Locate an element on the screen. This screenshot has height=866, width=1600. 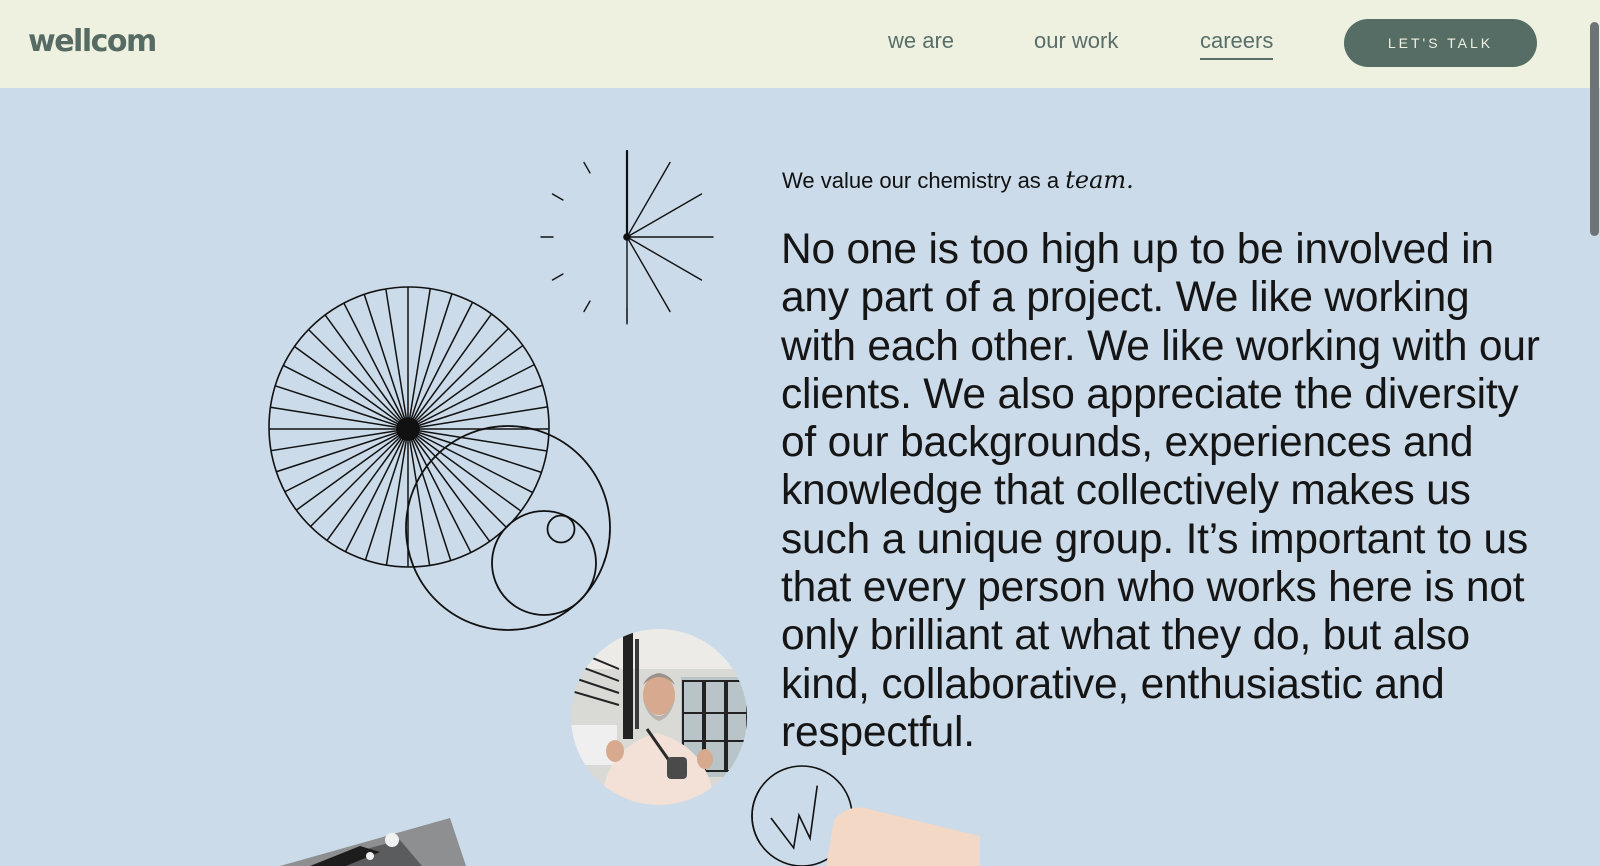
scrollbar-thumb is located at coordinates (1594, 129).